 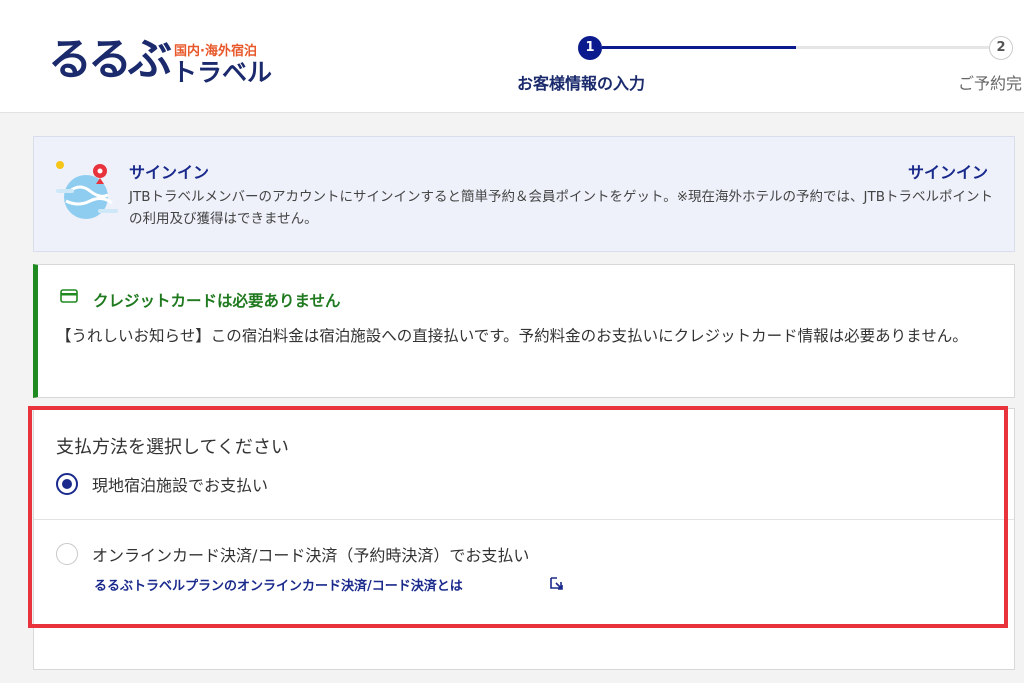 What do you see at coordinates (278, 584) in the screenshot?
I see `online-payment-info-link: るるぶトラベルプランのオンラインカード決済/コード決済とは` at bounding box center [278, 584].